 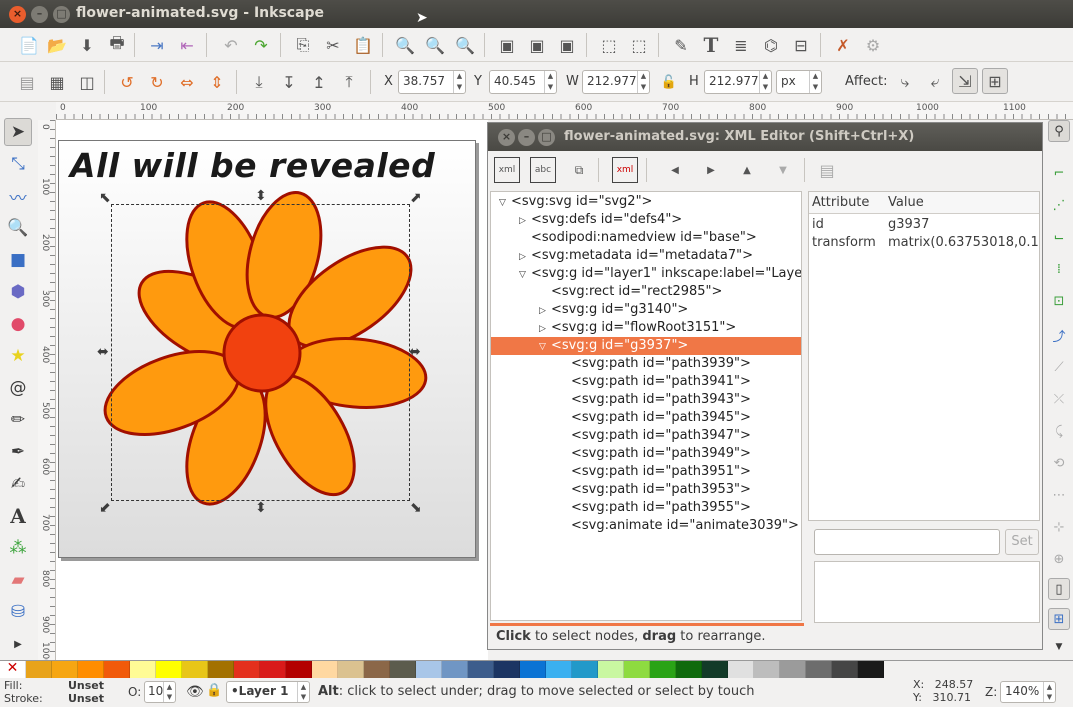 What do you see at coordinates (801, 45) in the screenshot?
I see `align-icon: ⊟` at bounding box center [801, 45].